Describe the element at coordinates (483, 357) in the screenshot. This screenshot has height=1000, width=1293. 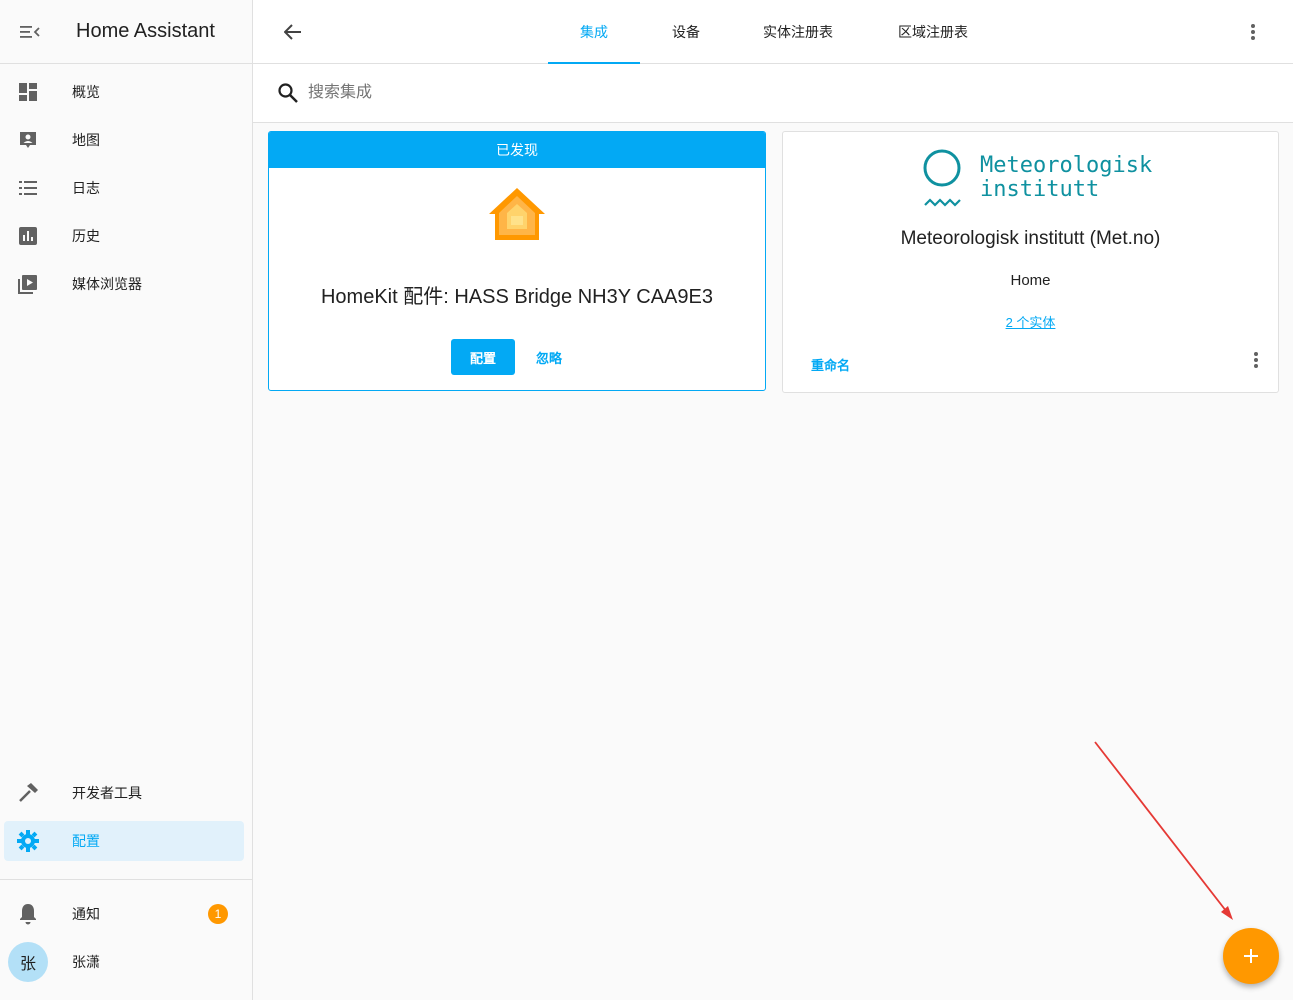
I see `configure-button: 配置` at that location.